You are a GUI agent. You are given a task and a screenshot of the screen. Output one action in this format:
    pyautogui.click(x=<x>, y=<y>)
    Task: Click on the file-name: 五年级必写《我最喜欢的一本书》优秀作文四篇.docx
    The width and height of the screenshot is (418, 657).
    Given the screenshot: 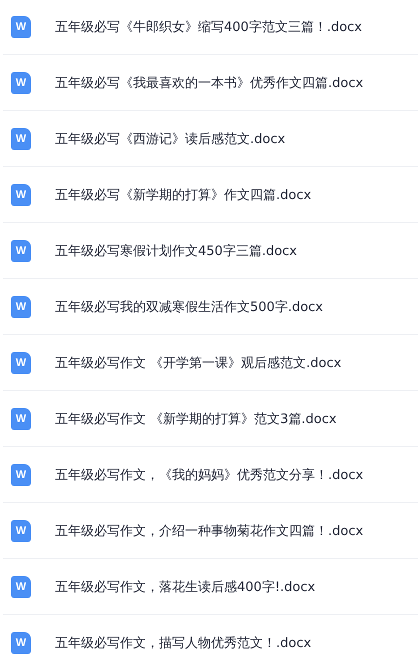 What is the action you would take?
    pyautogui.click(x=209, y=83)
    